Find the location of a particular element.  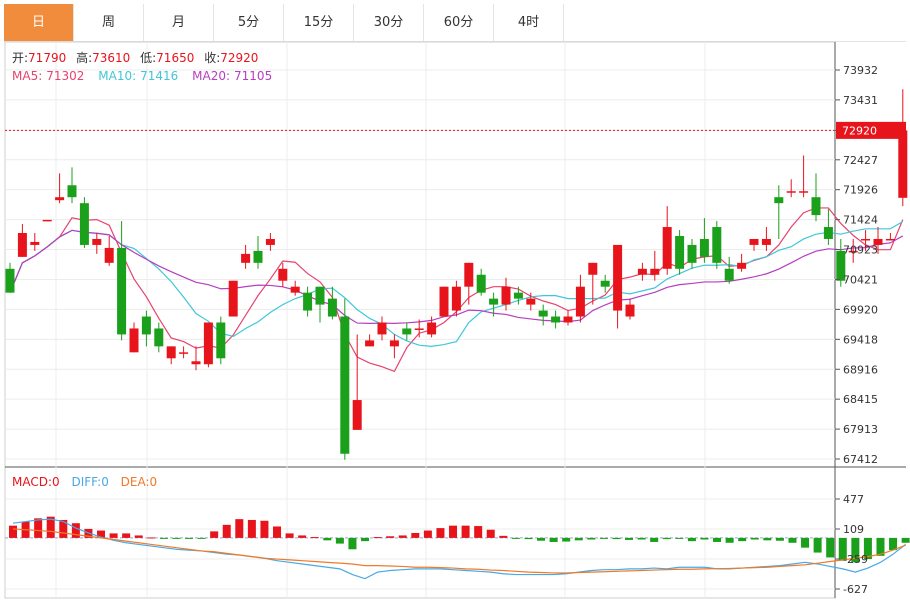

price-tick-label: 70421 is located at coordinates (860, 279).